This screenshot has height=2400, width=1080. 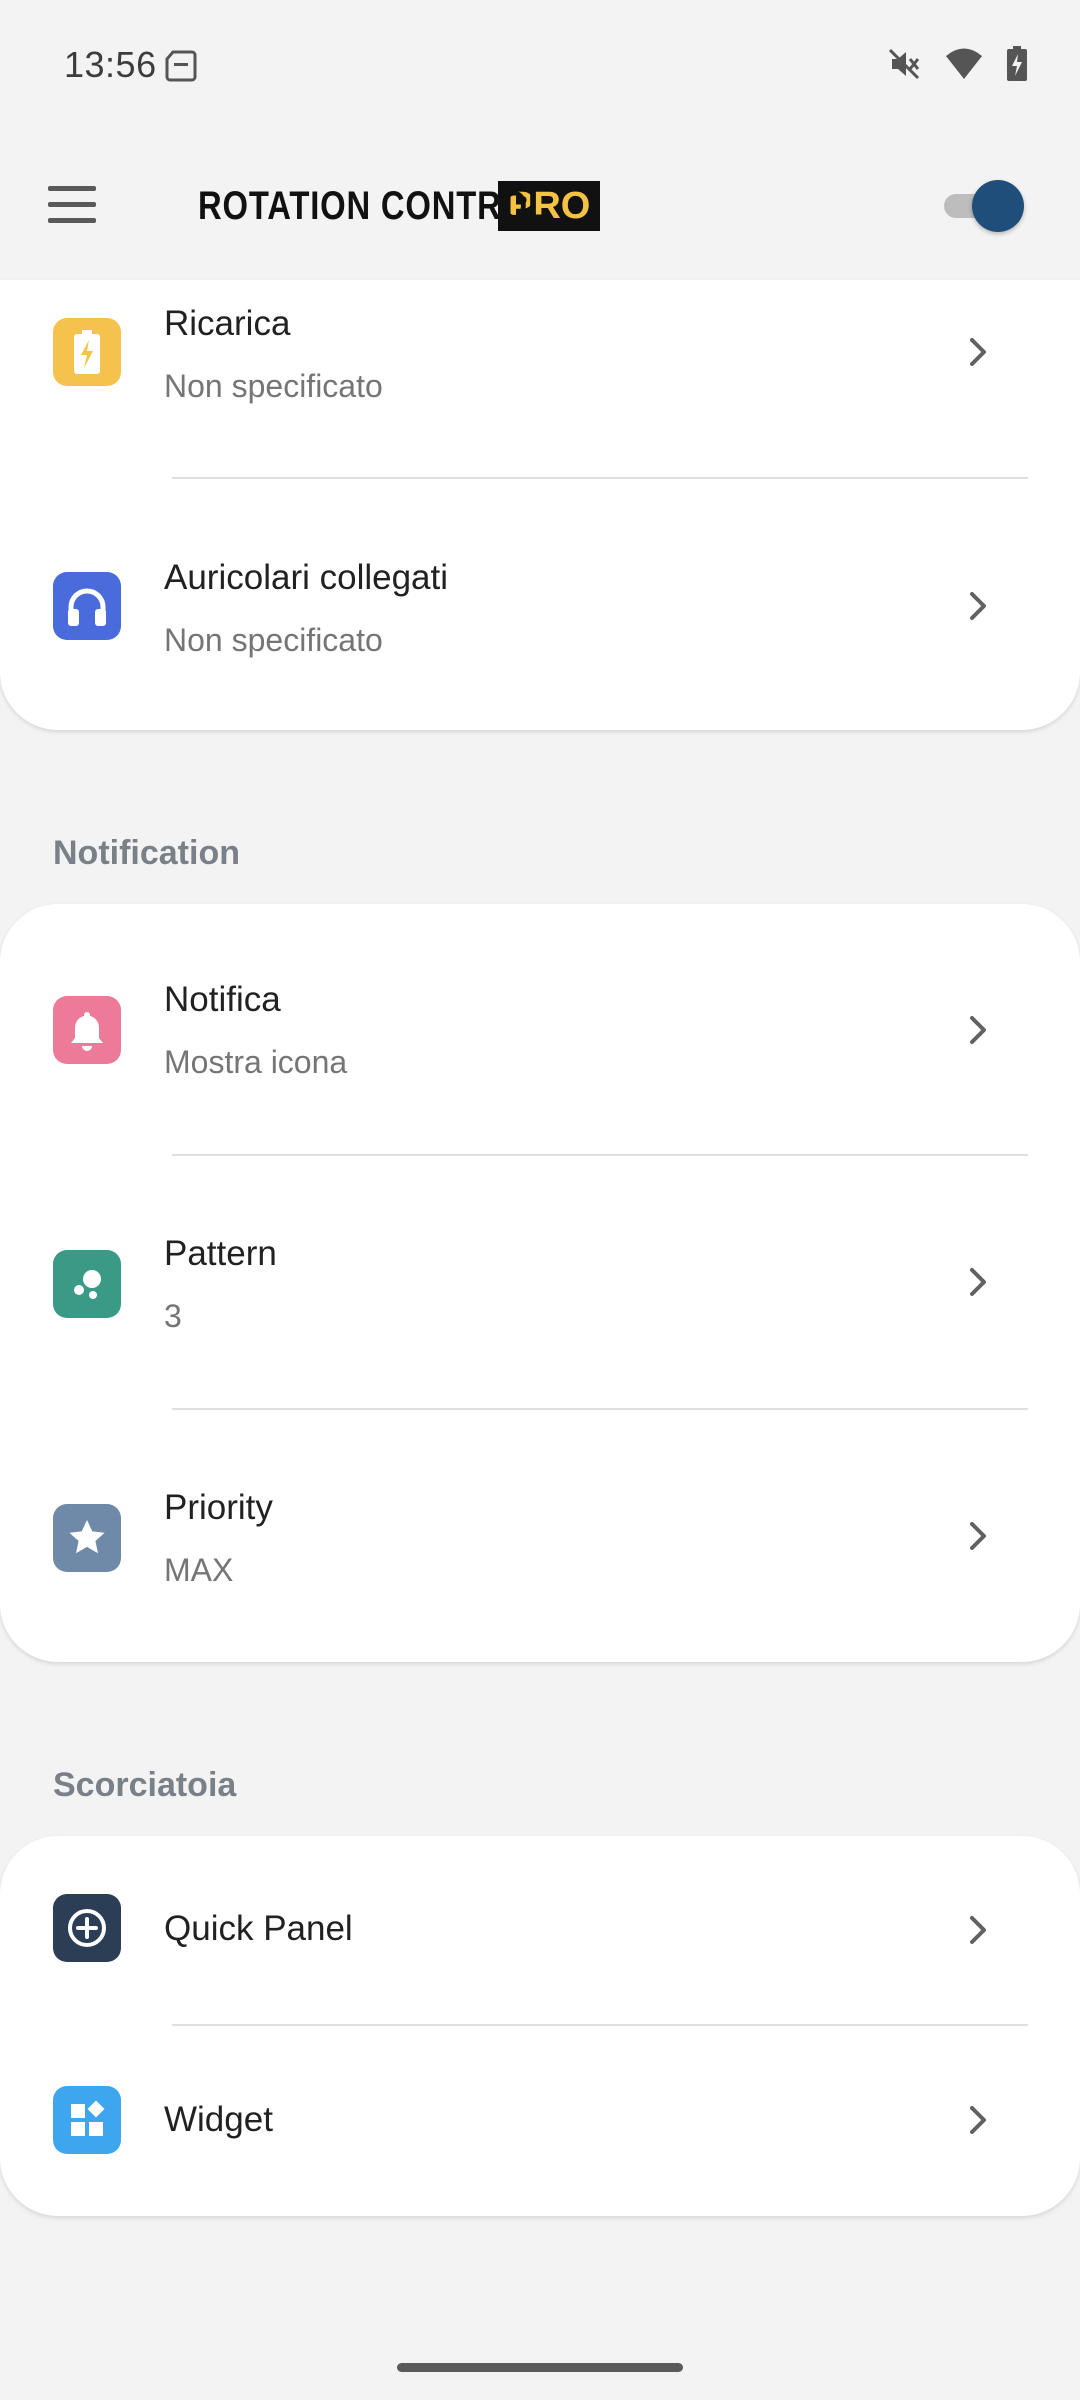 I want to click on mute-icon, so click(x=904, y=64).